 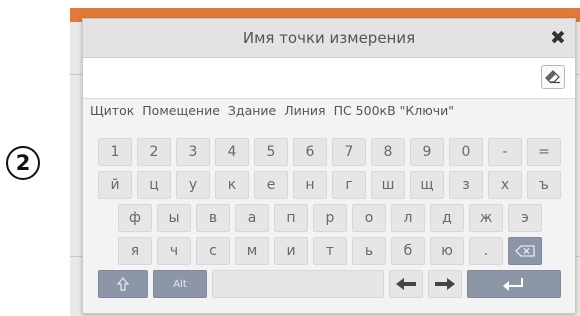 I want to click on suggestion-item: Щиток, so click(x=112, y=110).